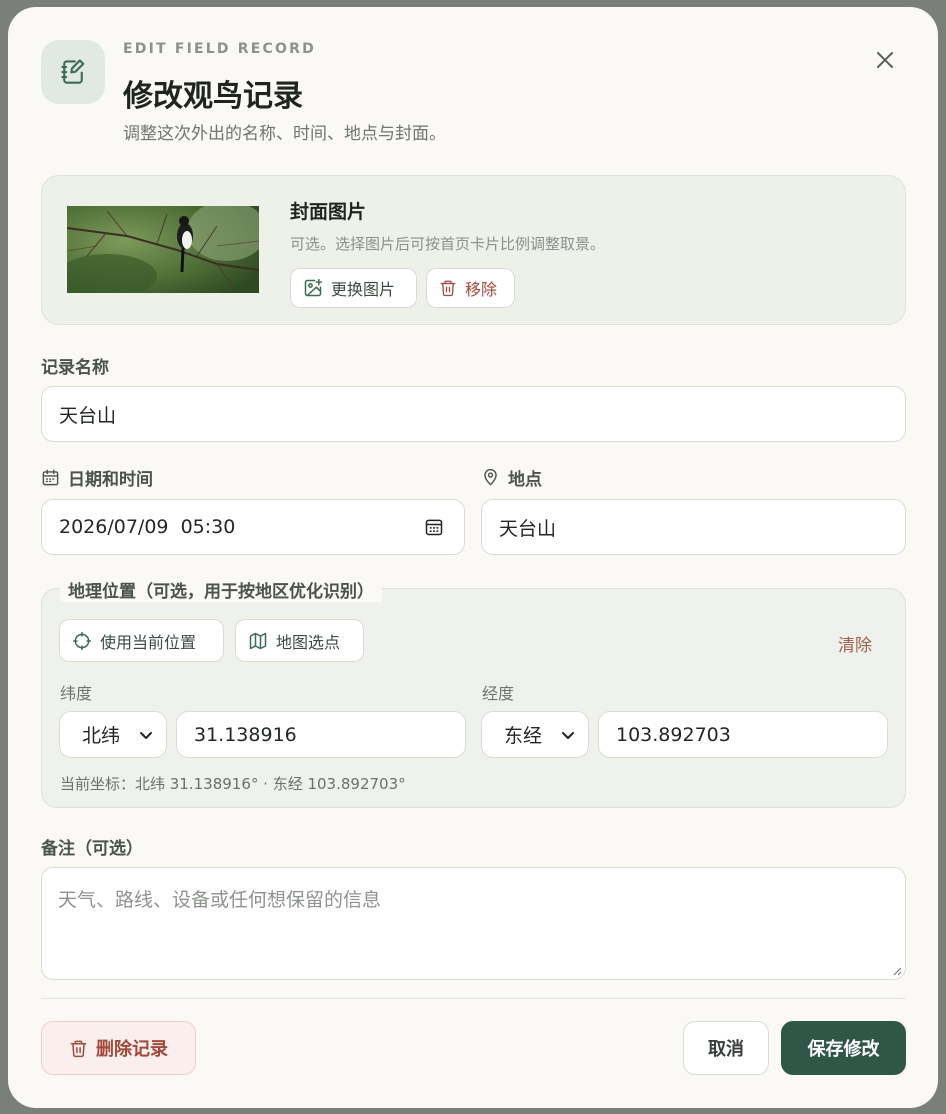 The image size is (946, 1114). What do you see at coordinates (321, 734) in the screenshot?
I see `latitude-input: 31.138916` at bounding box center [321, 734].